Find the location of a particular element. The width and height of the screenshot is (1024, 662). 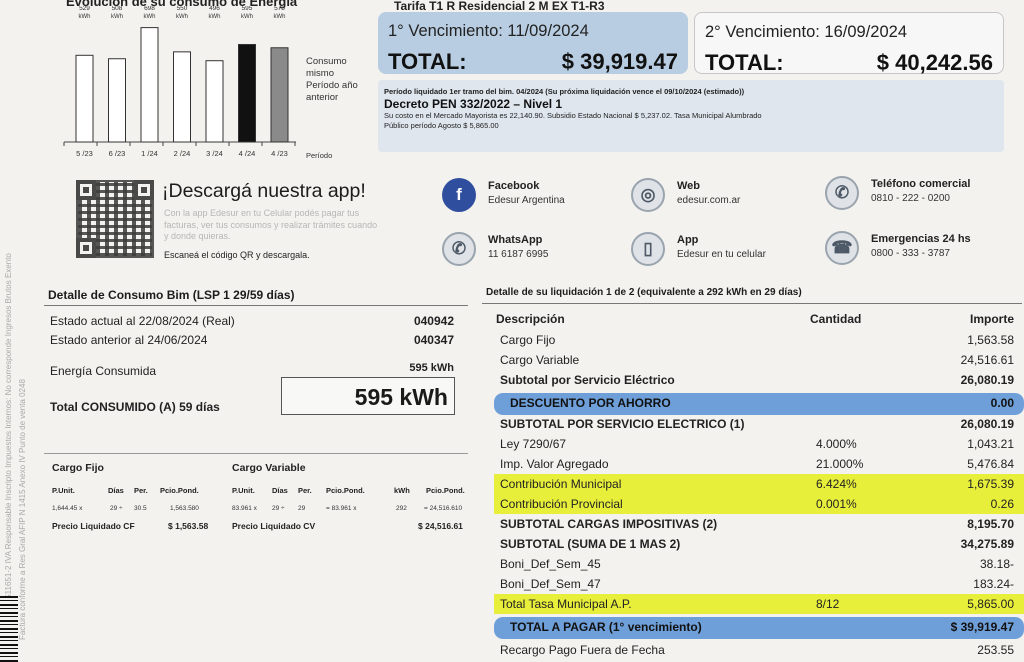

second-due-date: 2° Vencimiento: 16/09/2024 is located at coordinates (806, 32).